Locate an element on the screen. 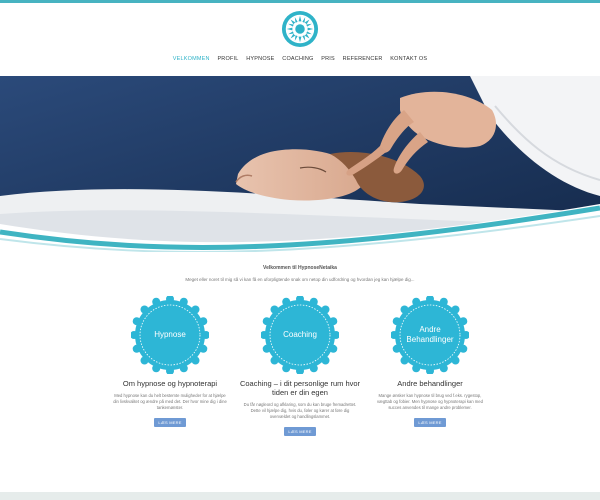 The width and height of the screenshot is (600, 500). nav-item-referencer: REFERENCER is located at coordinates (363, 59).